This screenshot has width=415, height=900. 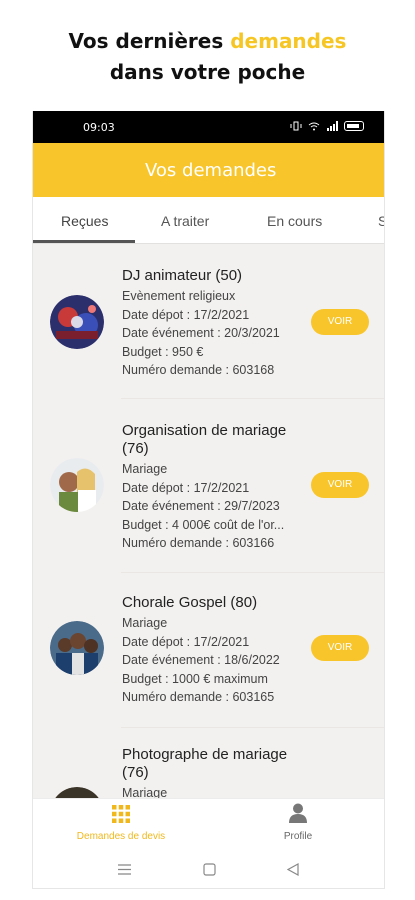 I want to click on request-date-evenement: Date événement : 18/6/2022, so click(x=201, y=660).